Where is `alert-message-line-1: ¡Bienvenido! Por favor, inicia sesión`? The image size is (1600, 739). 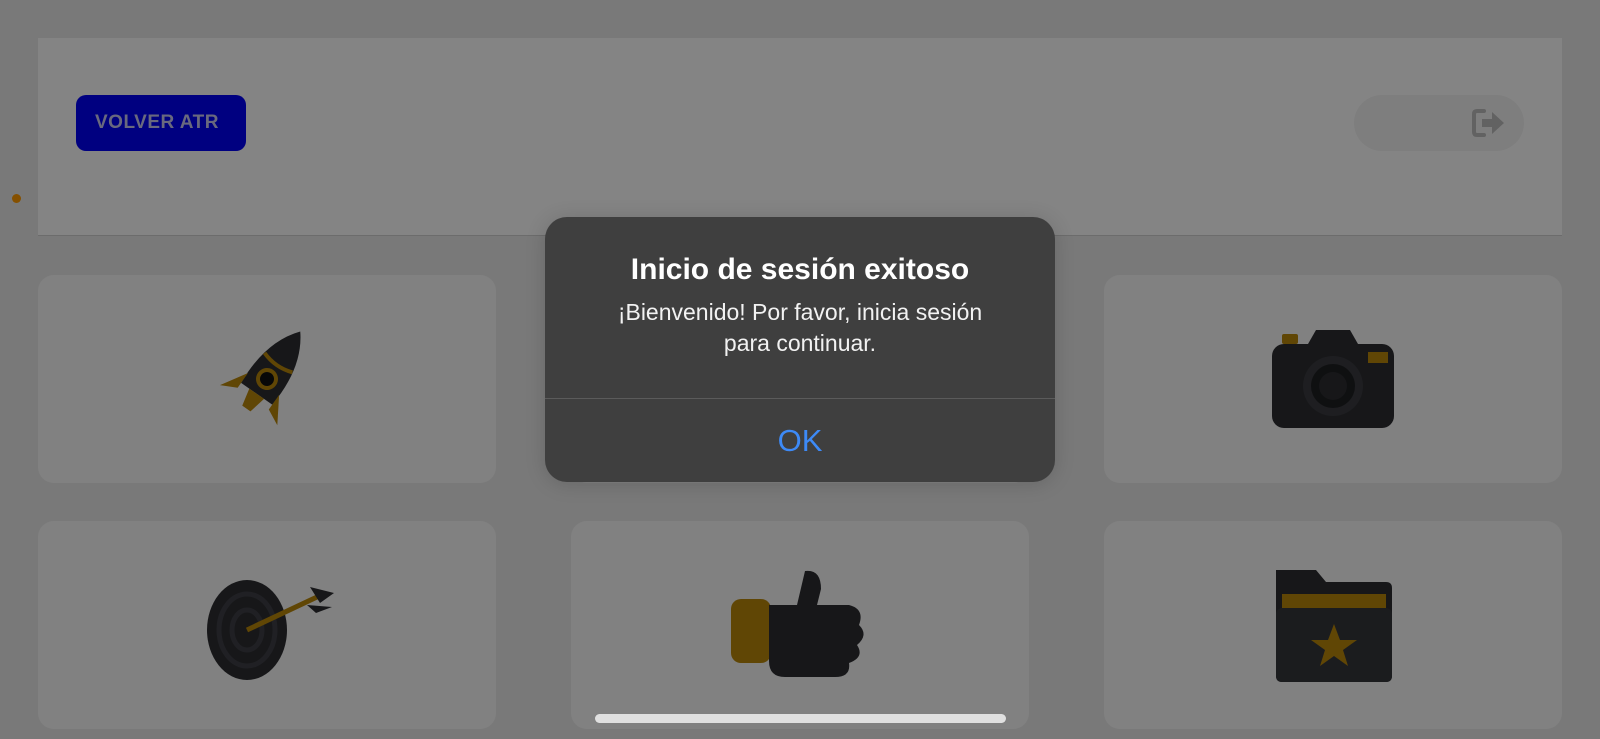 alert-message-line-1: ¡Bienvenido! Por favor, inicia sesión is located at coordinates (800, 312).